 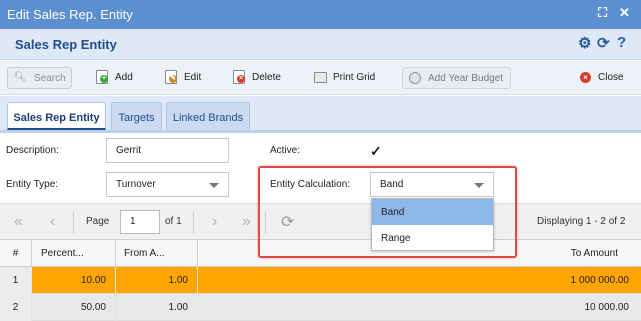 I want to click on window-titlebar: Edit Sales Rep. Entity ⛶ ✕, so click(x=320, y=14).